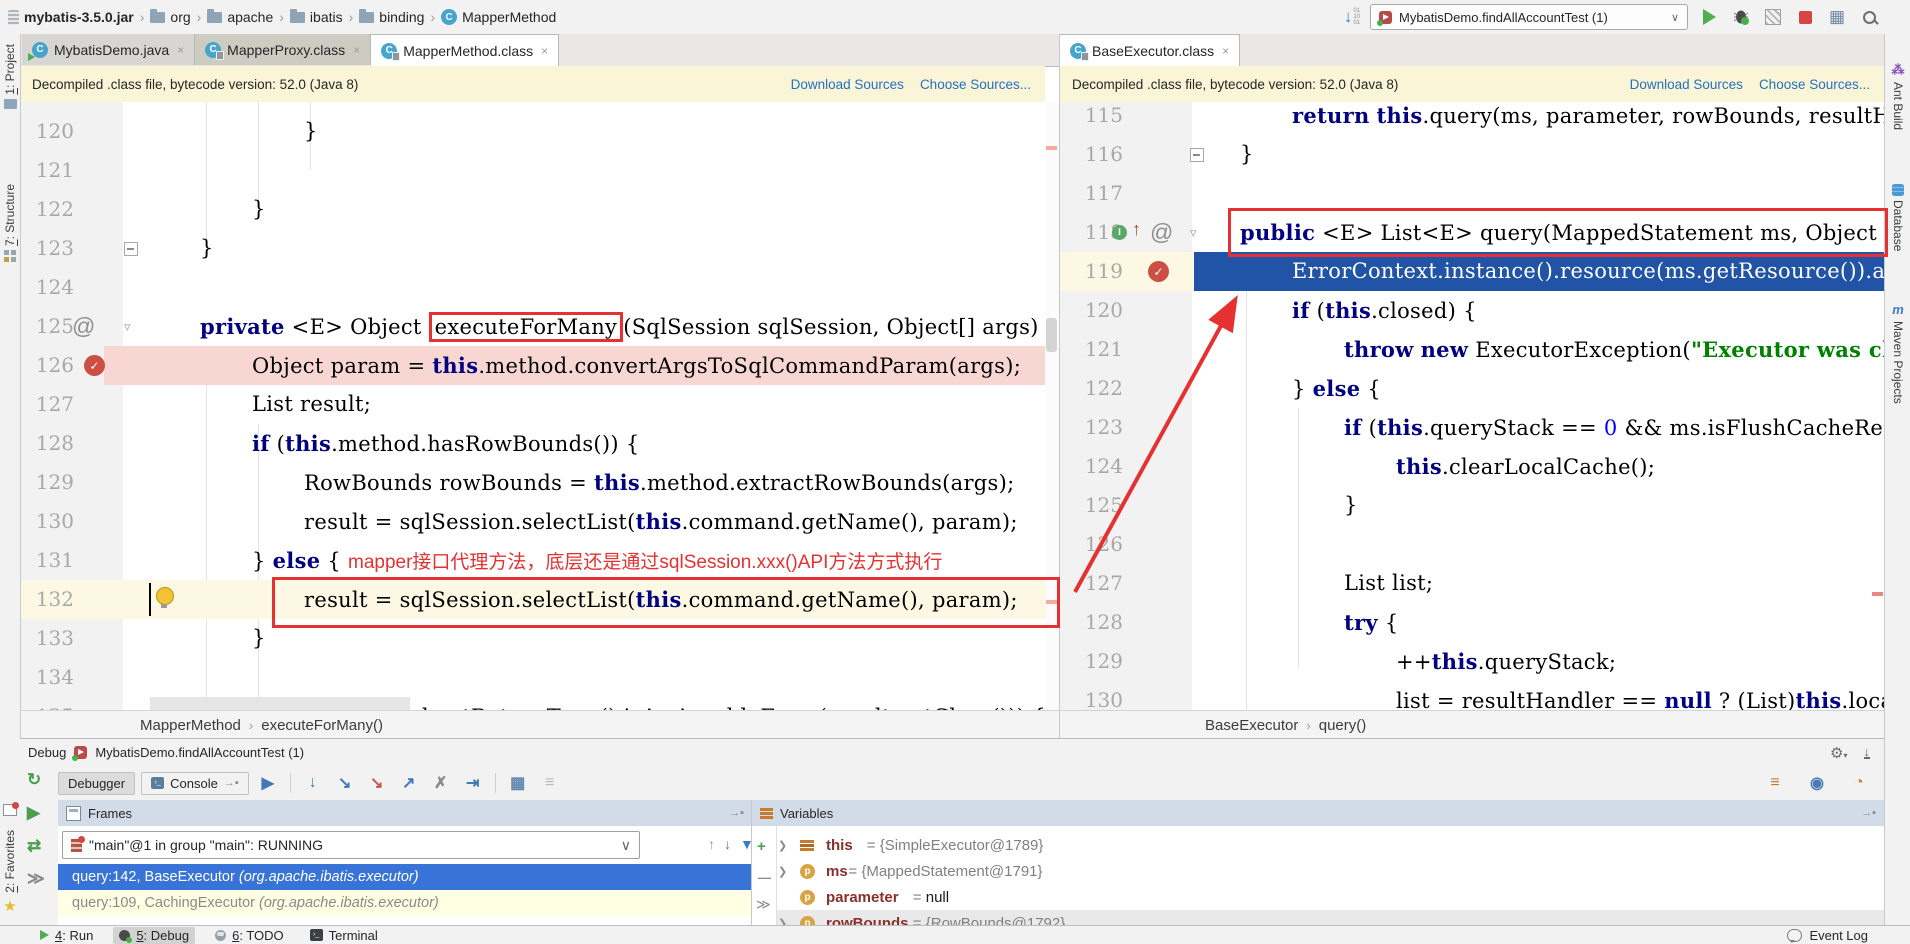 The width and height of the screenshot is (1910, 944). What do you see at coordinates (1837, 17) in the screenshot?
I see `restore-layout-button: ▦` at bounding box center [1837, 17].